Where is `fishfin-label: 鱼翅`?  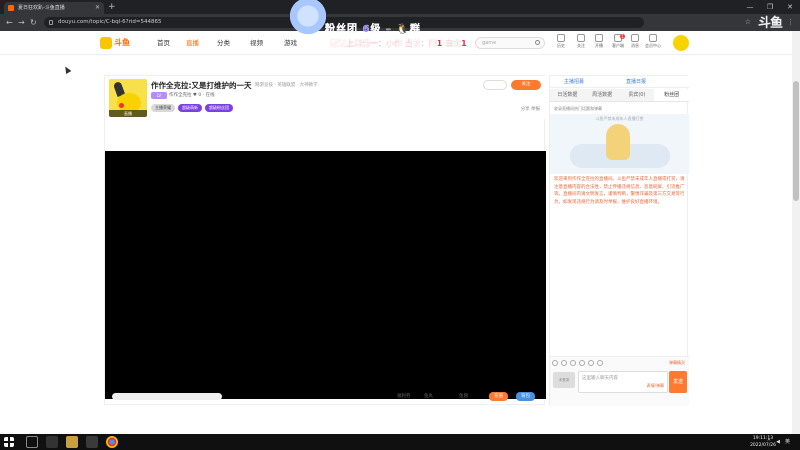
fishfin-label: 鱼翅 is located at coordinates (463, 396).